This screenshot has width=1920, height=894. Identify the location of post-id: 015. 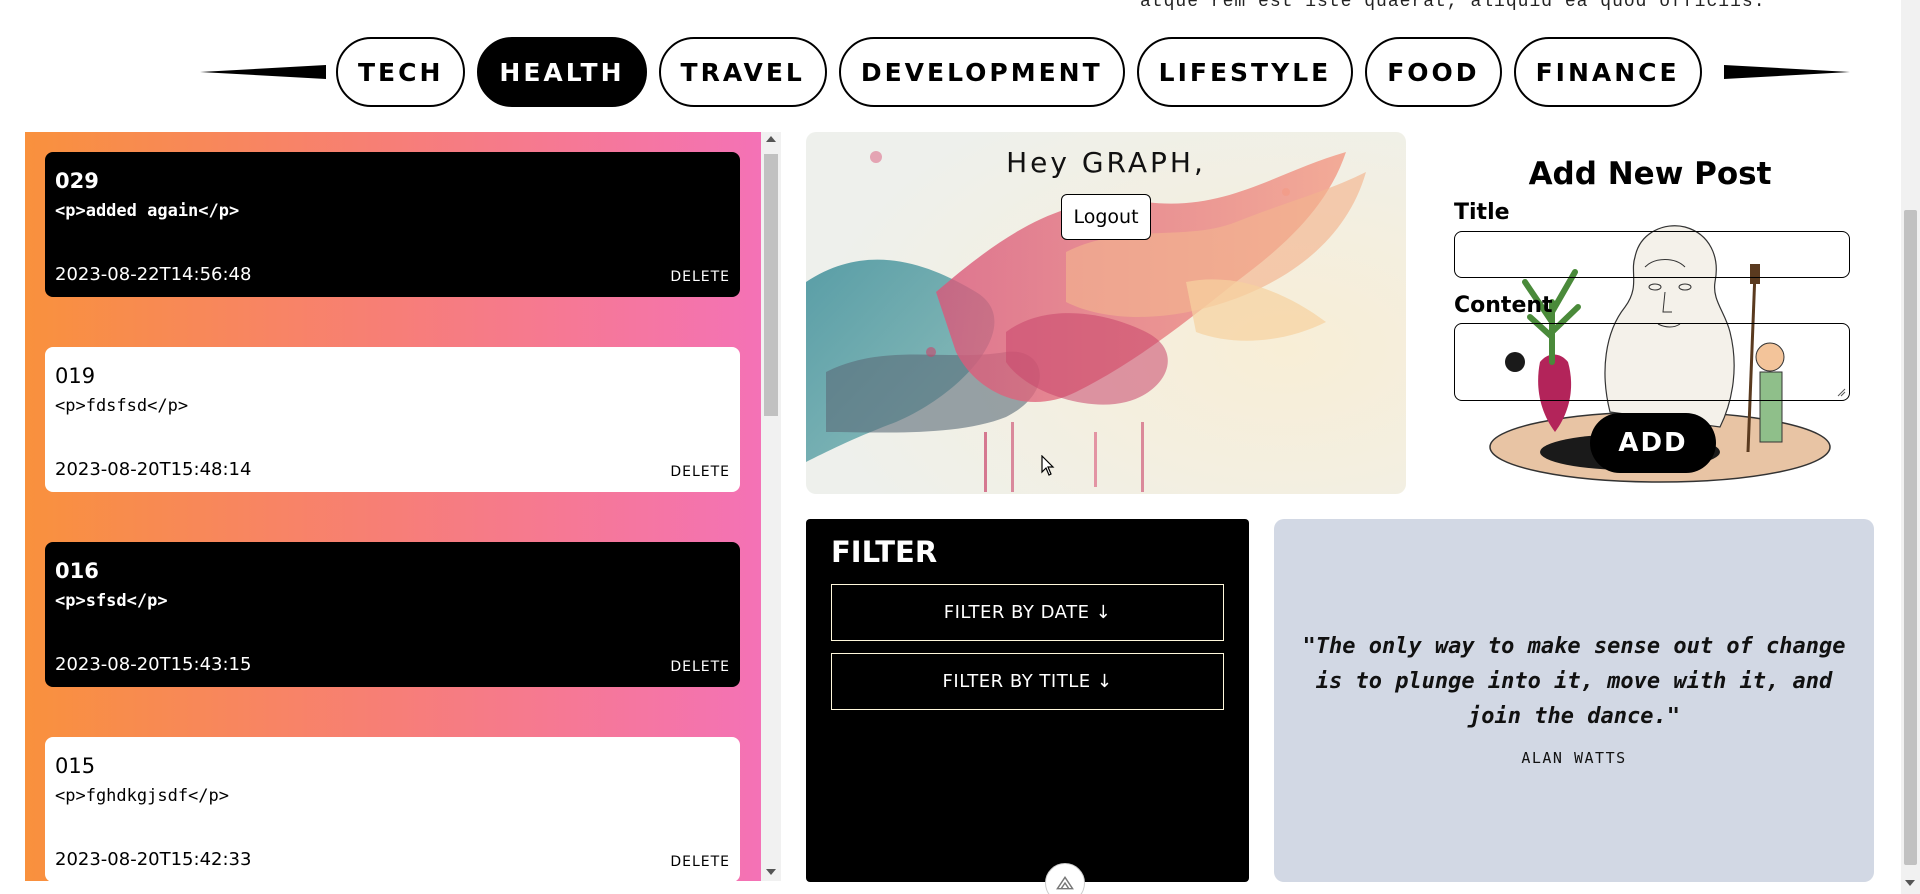
(75, 766).